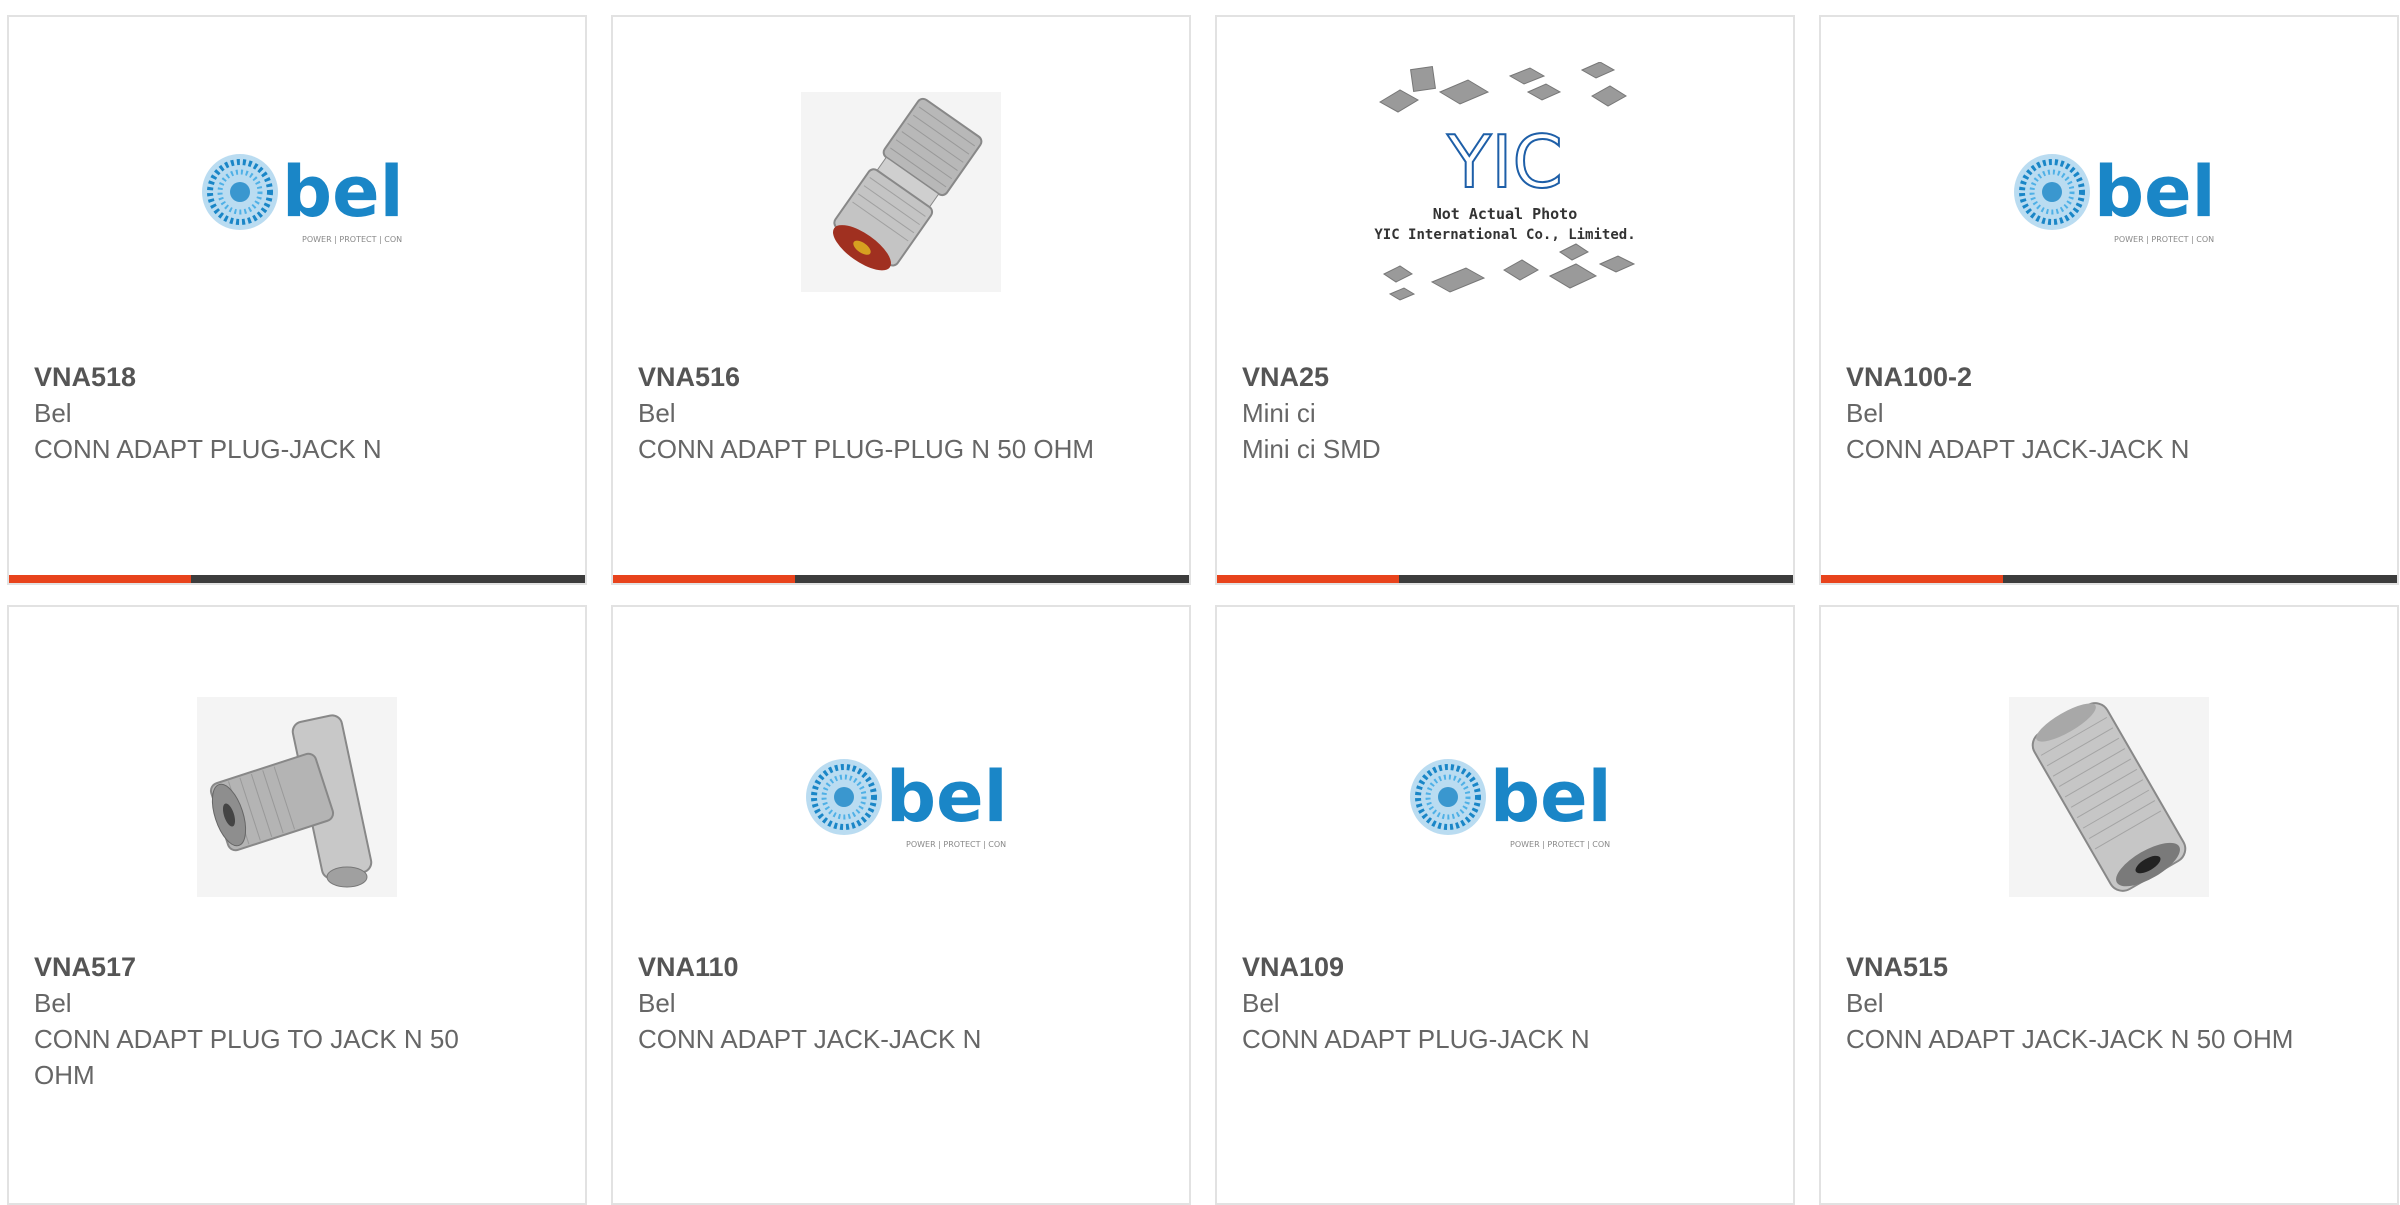  I want to click on description: CONN ADAPT JACK-JACK N 50 OHM, so click(2070, 1039).